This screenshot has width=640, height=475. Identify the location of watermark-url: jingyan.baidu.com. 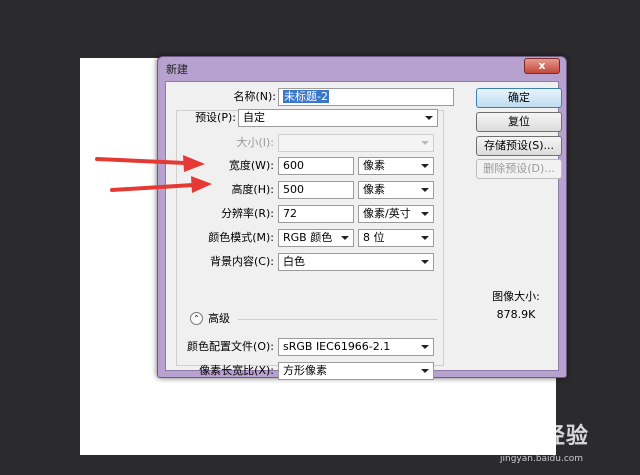
(542, 459).